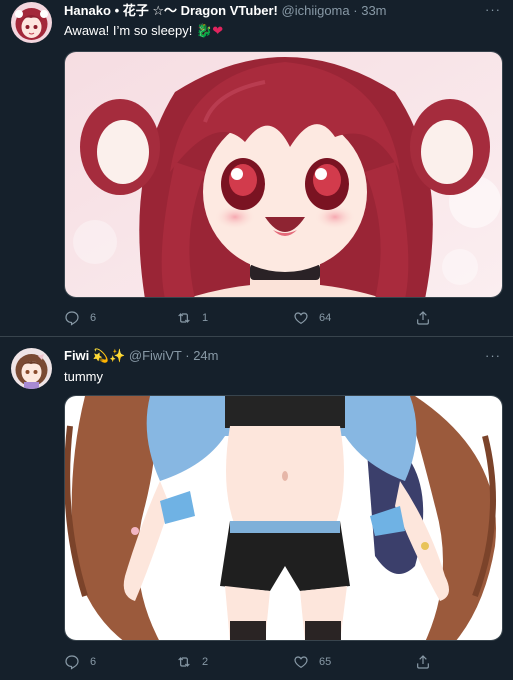 The image size is (513, 680). Describe the element at coordinates (171, 10) in the screenshot. I see `display-name: Hanako • 花子 ☆〜 Dragon VTuber!` at that location.